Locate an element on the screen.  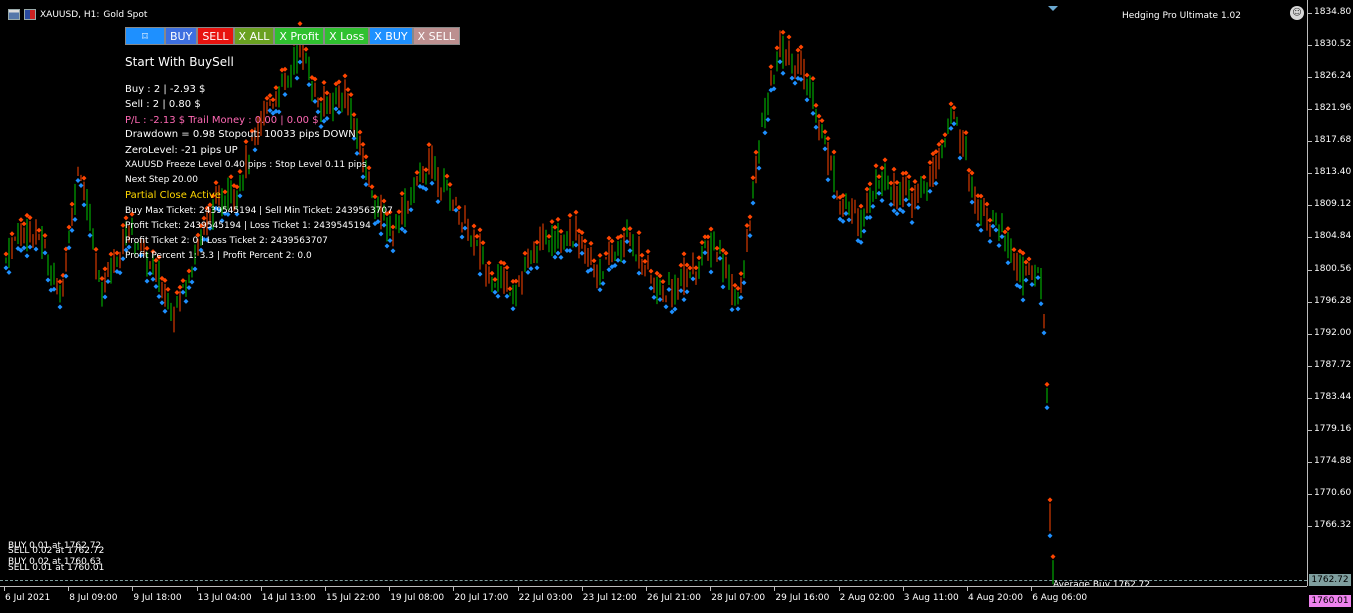
menu-button: ⌑ is located at coordinates (145, 36).